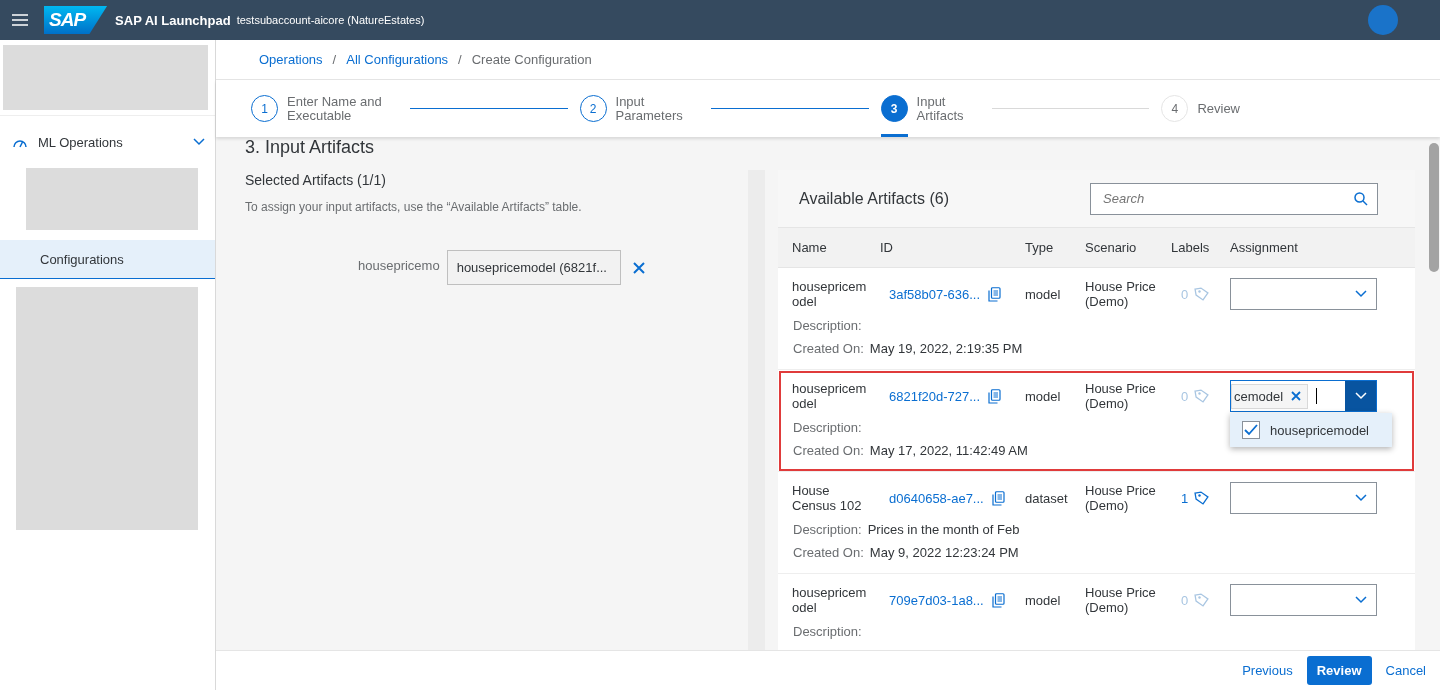 The height and width of the screenshot is (690, 1440). Describe the element at coordinates (948, 450) in the screenshot. I see `field-value: May 17, 2022, 11:42:49 AM` at that location.